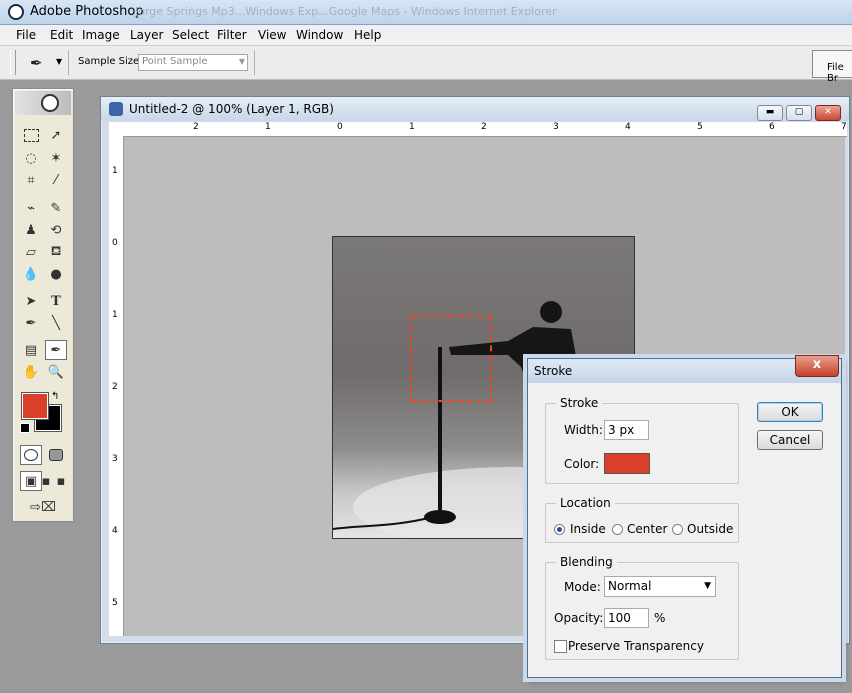  I want to click on app-title: Adobe Photoshop, so click(87, 11).